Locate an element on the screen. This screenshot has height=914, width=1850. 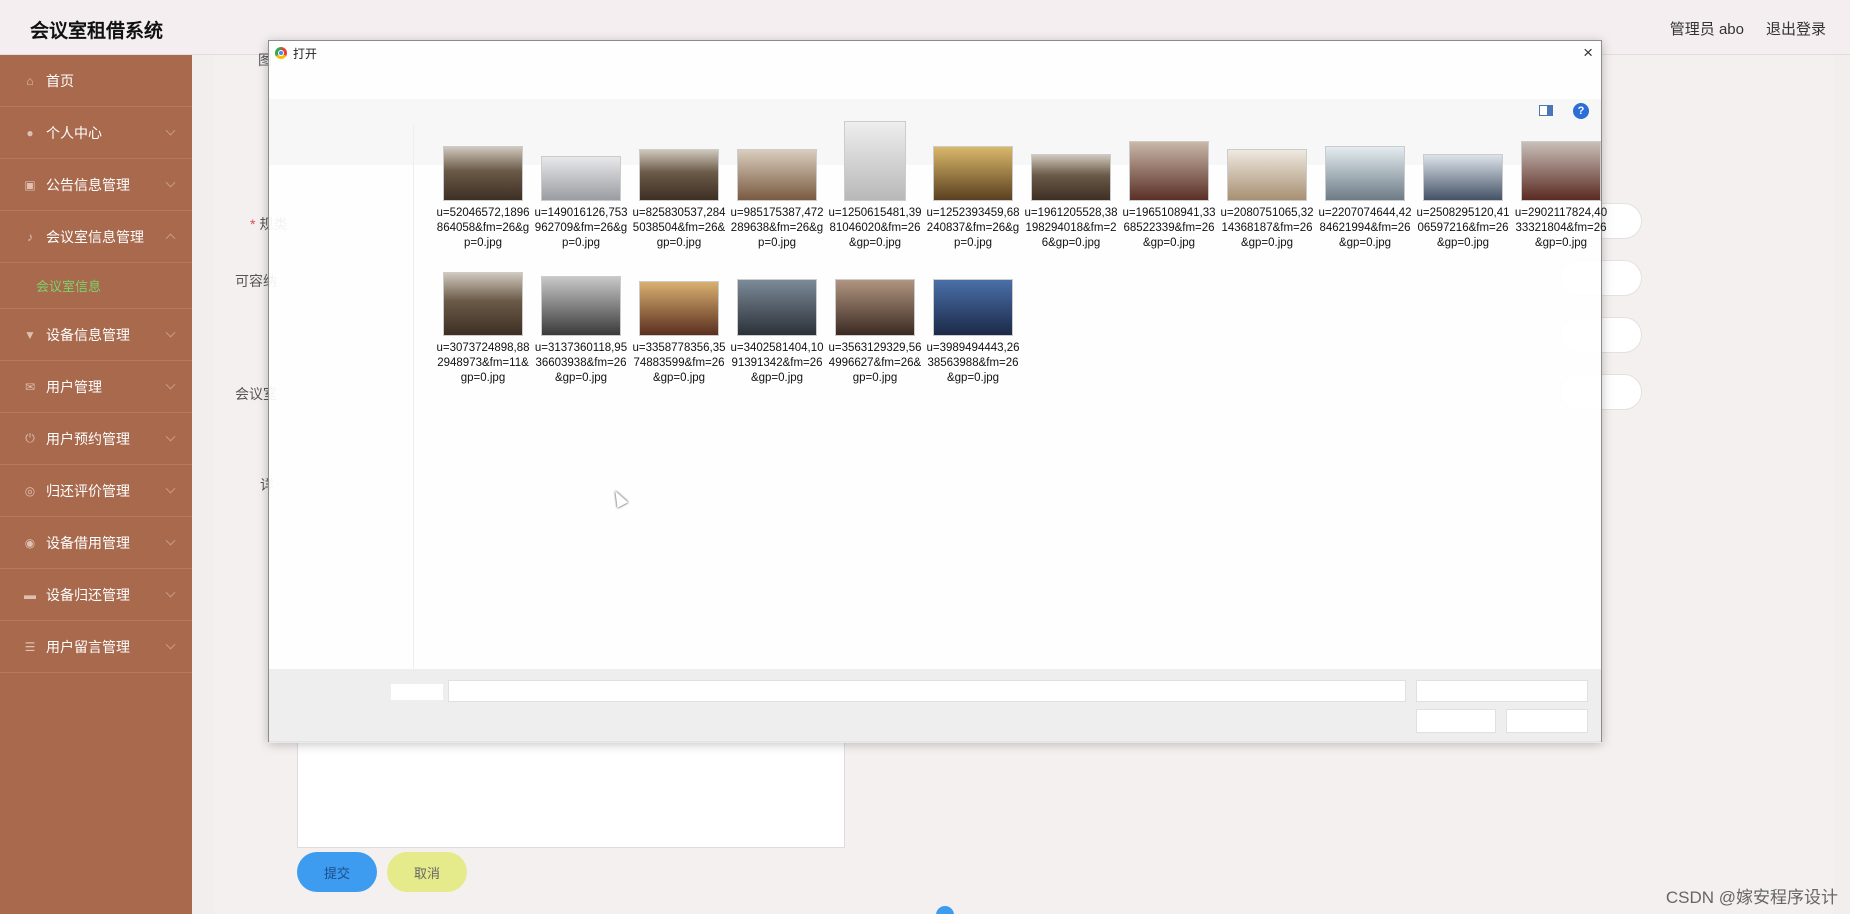
file-item: u=985175387,472289638&fm=26&gp=0.jpg is located at coordinates (777, 193).